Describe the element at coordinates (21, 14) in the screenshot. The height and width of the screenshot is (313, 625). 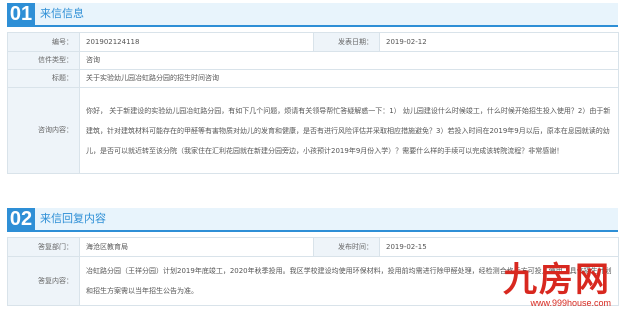
I see `section-number: 01` at that location.